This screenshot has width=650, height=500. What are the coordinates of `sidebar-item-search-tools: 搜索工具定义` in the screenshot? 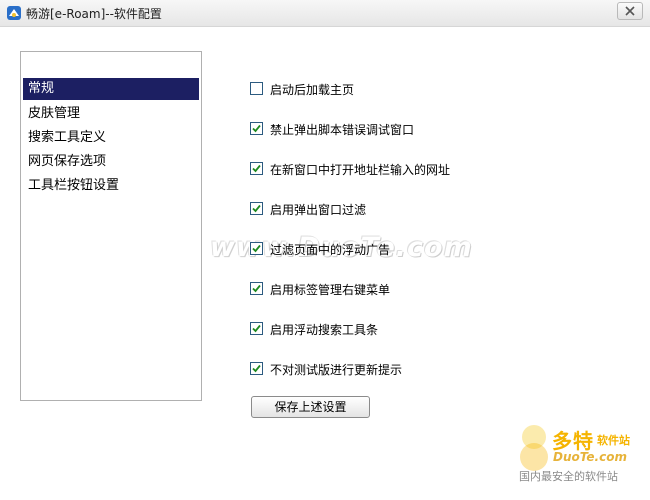 It's located at (111, 138).